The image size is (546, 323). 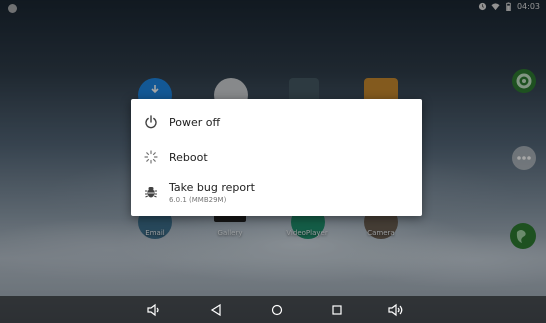 I want to click on volume-up-icon, so click(x=396, y=310).